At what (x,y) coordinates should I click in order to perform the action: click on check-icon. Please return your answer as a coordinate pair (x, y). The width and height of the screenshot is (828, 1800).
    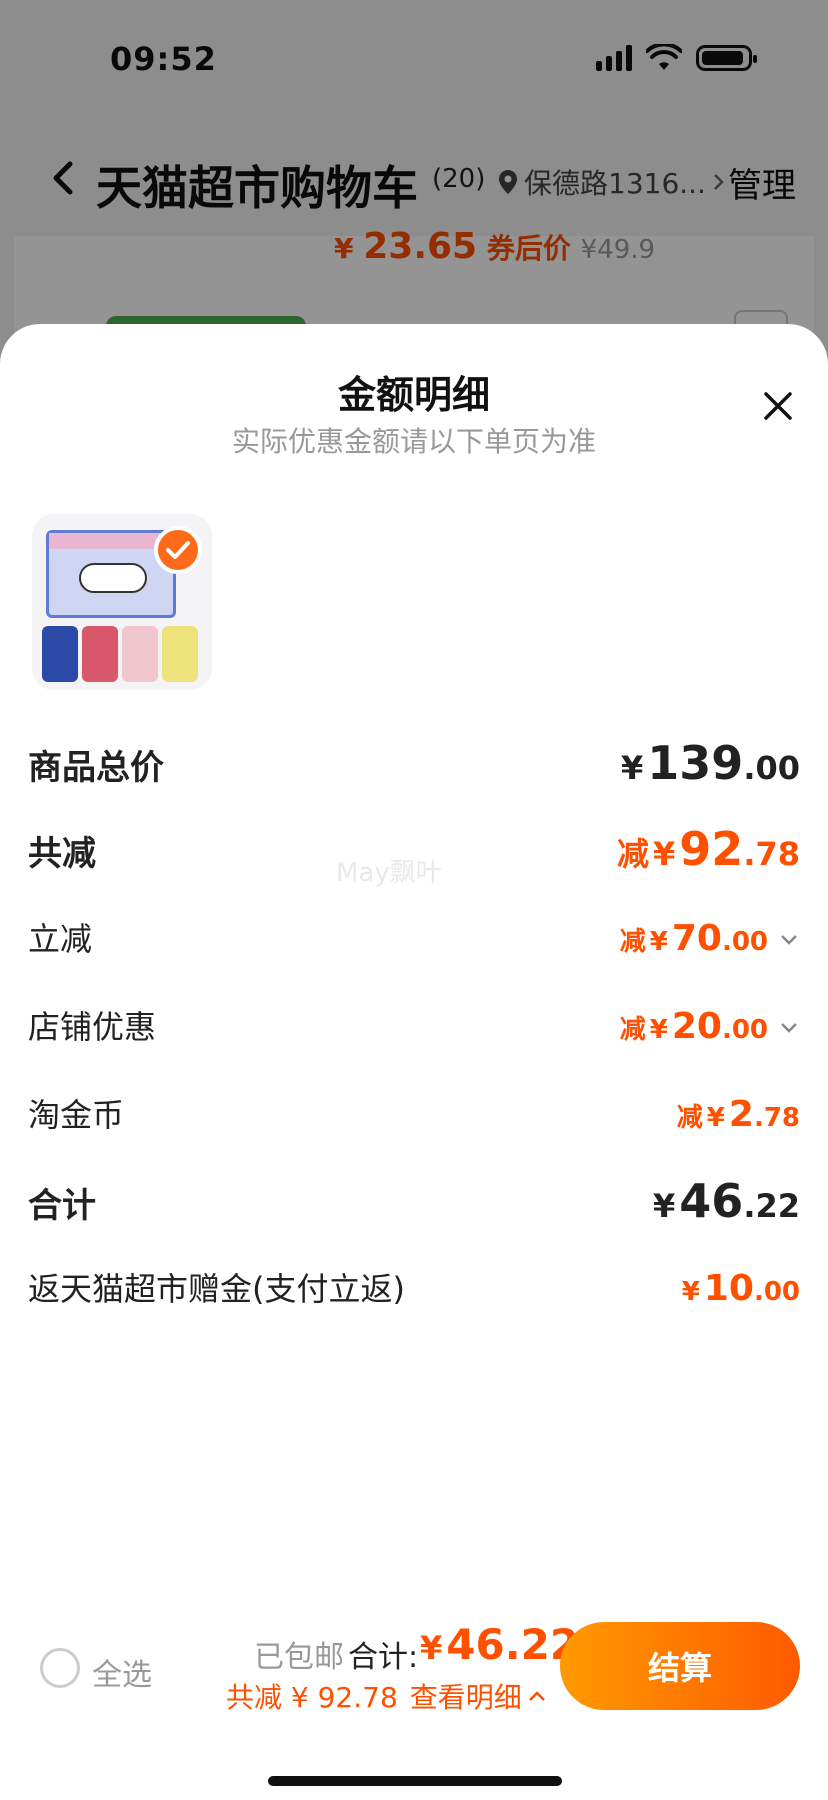
    Looking at the image, I should click on (178, 550).